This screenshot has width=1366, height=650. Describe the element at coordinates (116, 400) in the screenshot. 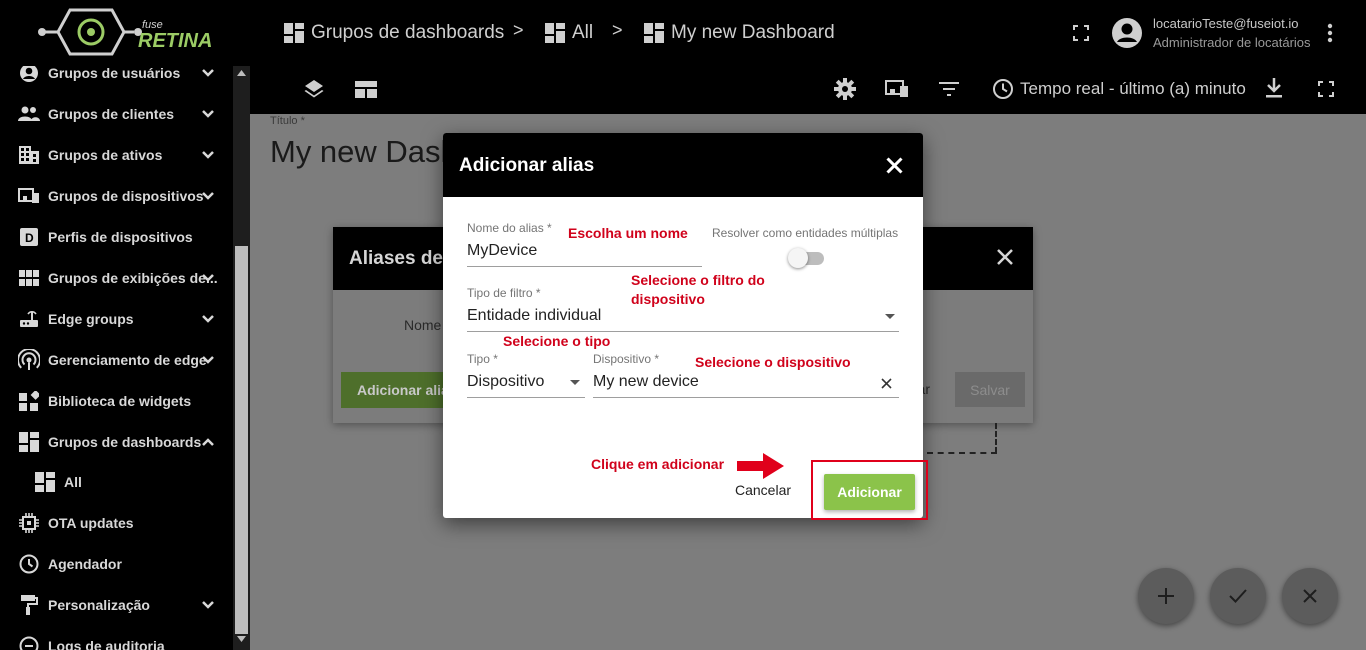

I see `sidebar-item-widget-library: Biblioteca de widgets` at that location.